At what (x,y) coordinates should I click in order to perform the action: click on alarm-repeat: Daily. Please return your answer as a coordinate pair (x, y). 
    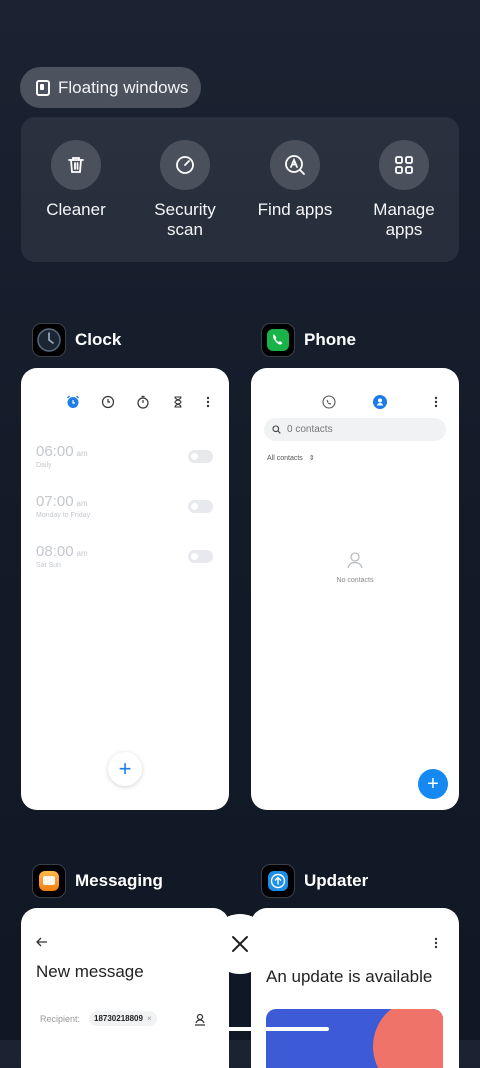
    Looking at the image, I should click on (44, 465).